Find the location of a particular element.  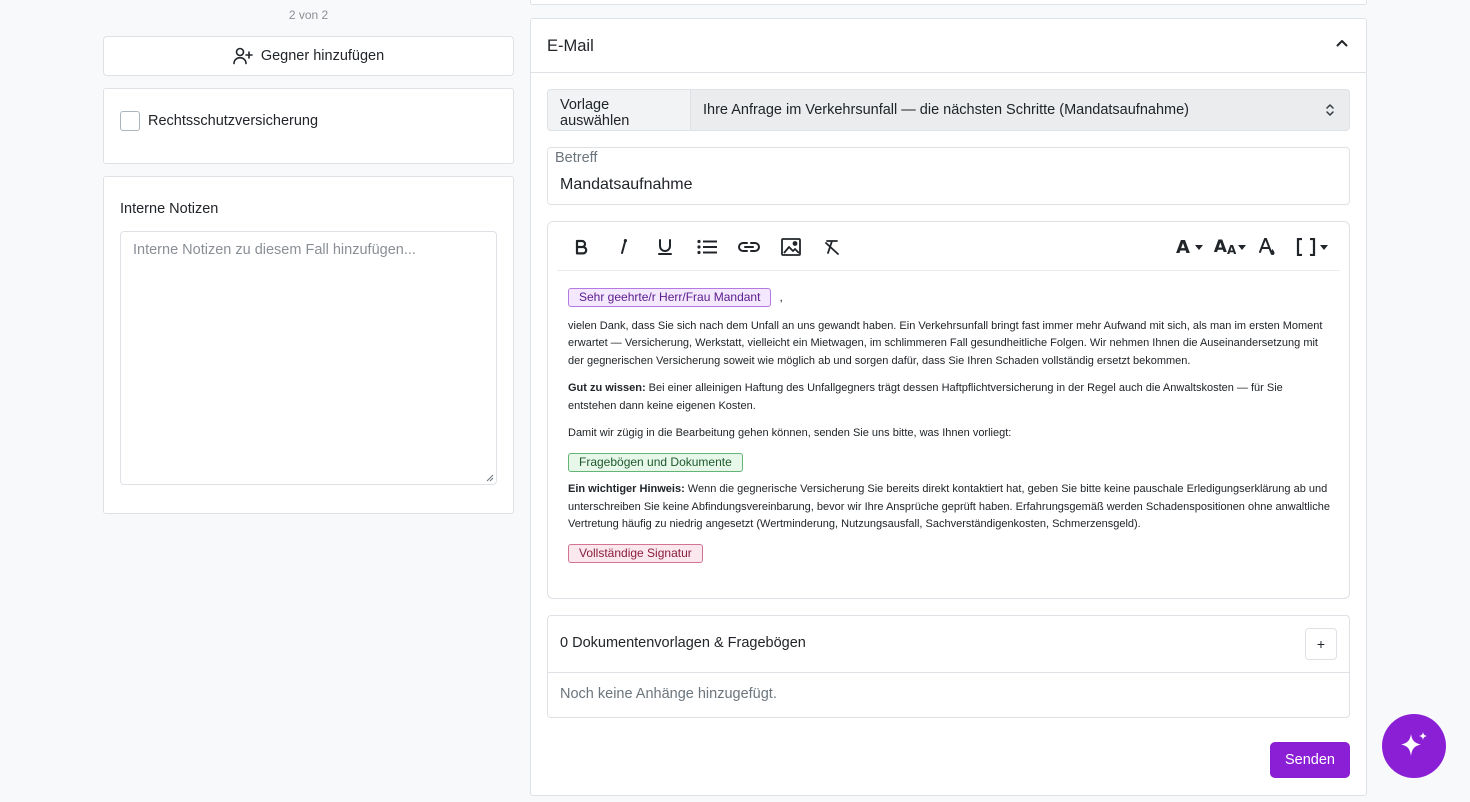

clear-format-icon is located at coordinates (833, 247).